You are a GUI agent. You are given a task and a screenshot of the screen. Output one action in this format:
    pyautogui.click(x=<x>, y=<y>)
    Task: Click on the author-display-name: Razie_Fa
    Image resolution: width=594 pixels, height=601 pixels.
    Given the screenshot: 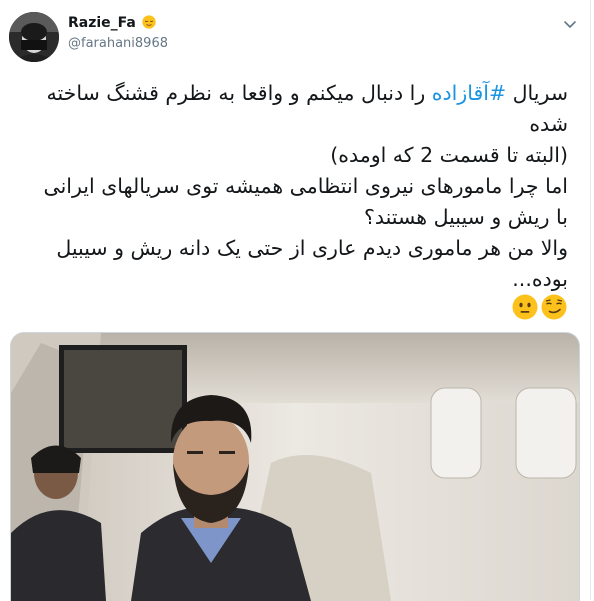 What is the action you would take?
    pyautogui.click(x=112, y=23)
    